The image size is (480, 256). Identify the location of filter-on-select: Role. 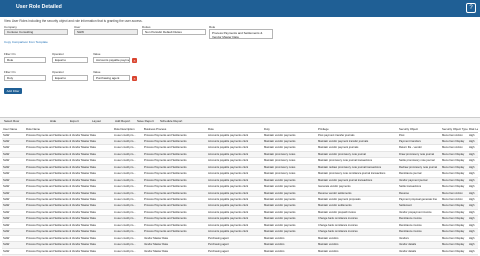
(25, 60).